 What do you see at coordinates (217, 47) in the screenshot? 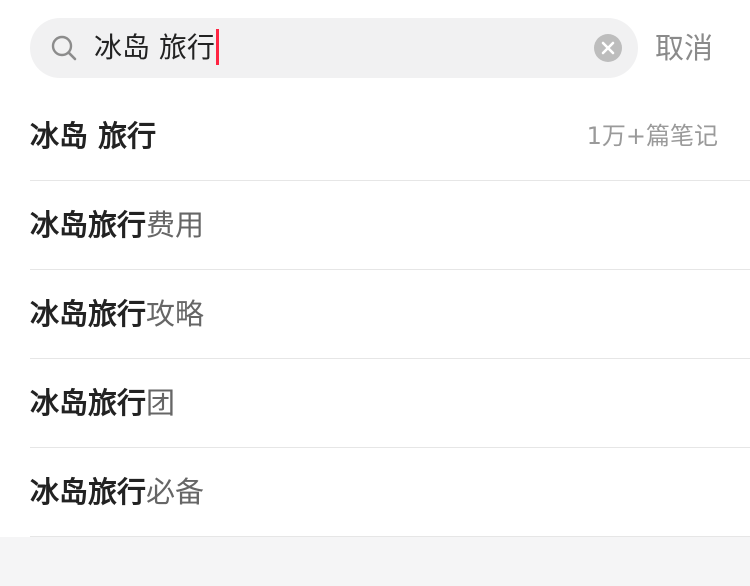
I see `text-caret` at bounding box center [217, 47].